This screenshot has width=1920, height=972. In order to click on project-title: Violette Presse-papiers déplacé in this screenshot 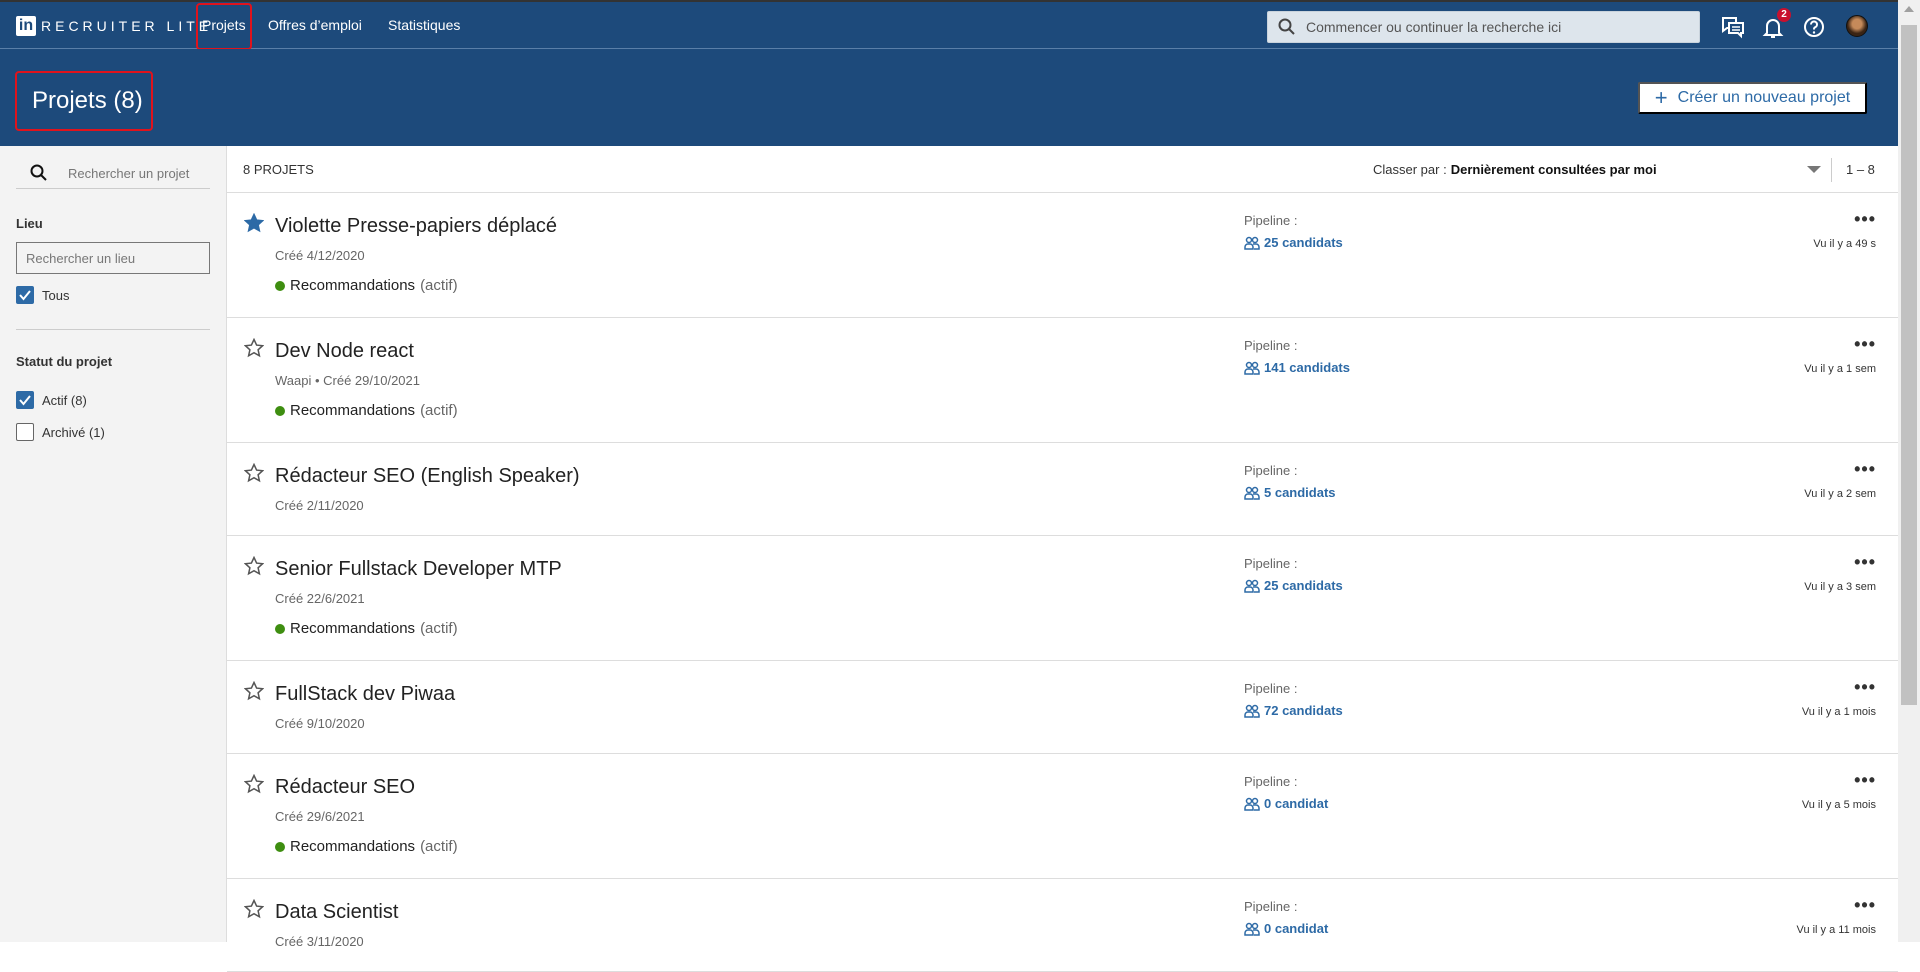, I will do `click(416, 226)`.